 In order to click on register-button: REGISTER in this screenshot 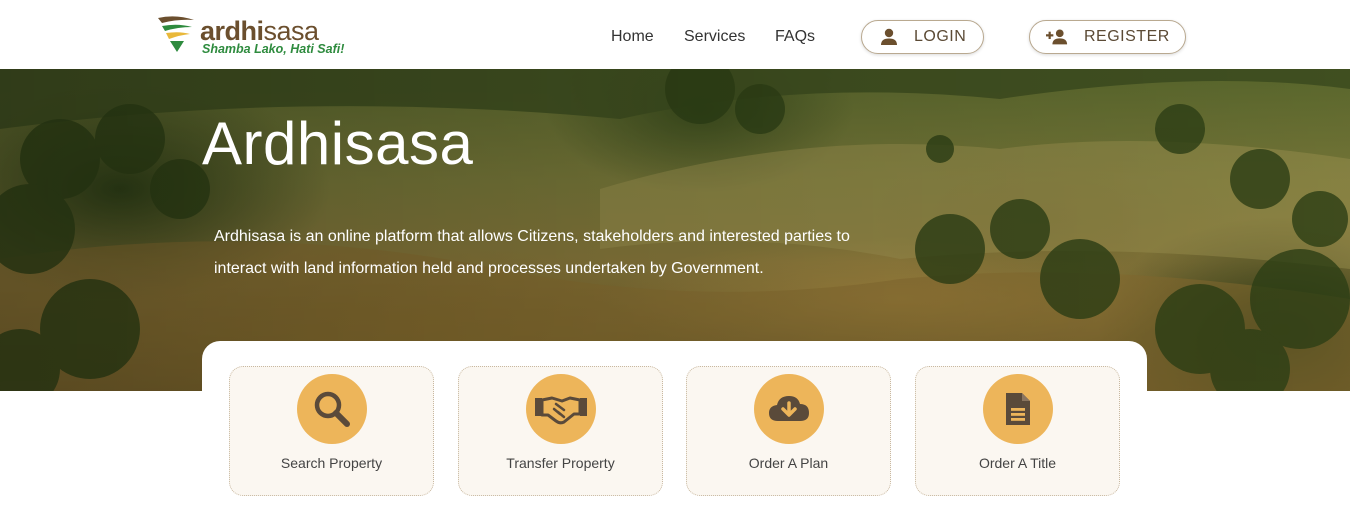, I will do `click(1107, 37)`.